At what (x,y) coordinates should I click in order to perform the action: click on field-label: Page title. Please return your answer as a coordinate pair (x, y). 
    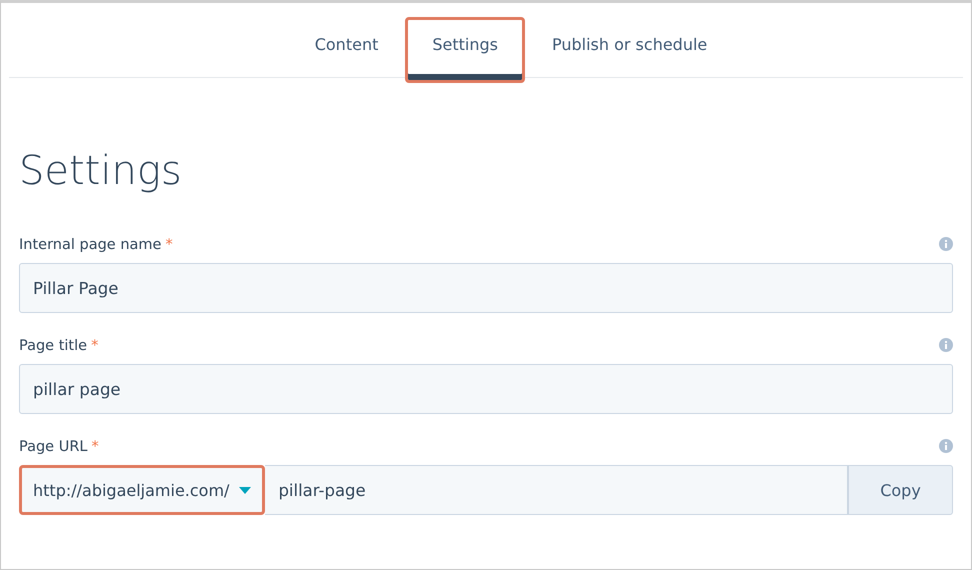
    Looking at the image, I should click on (53, 346).